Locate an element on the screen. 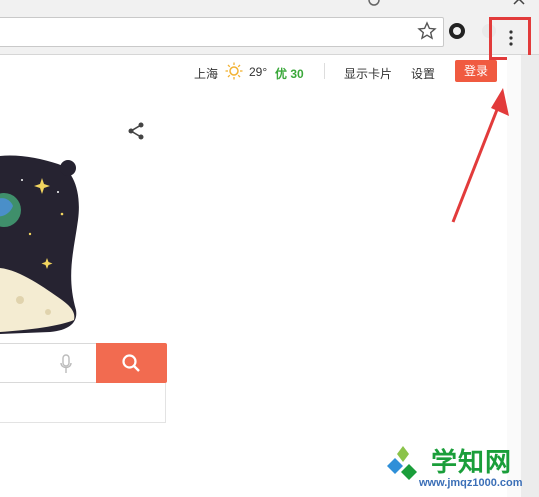 This screenshot has width=539, height=497. watermark: 学知网 www.jmqz1000.com is located at coordinates (458, 468).